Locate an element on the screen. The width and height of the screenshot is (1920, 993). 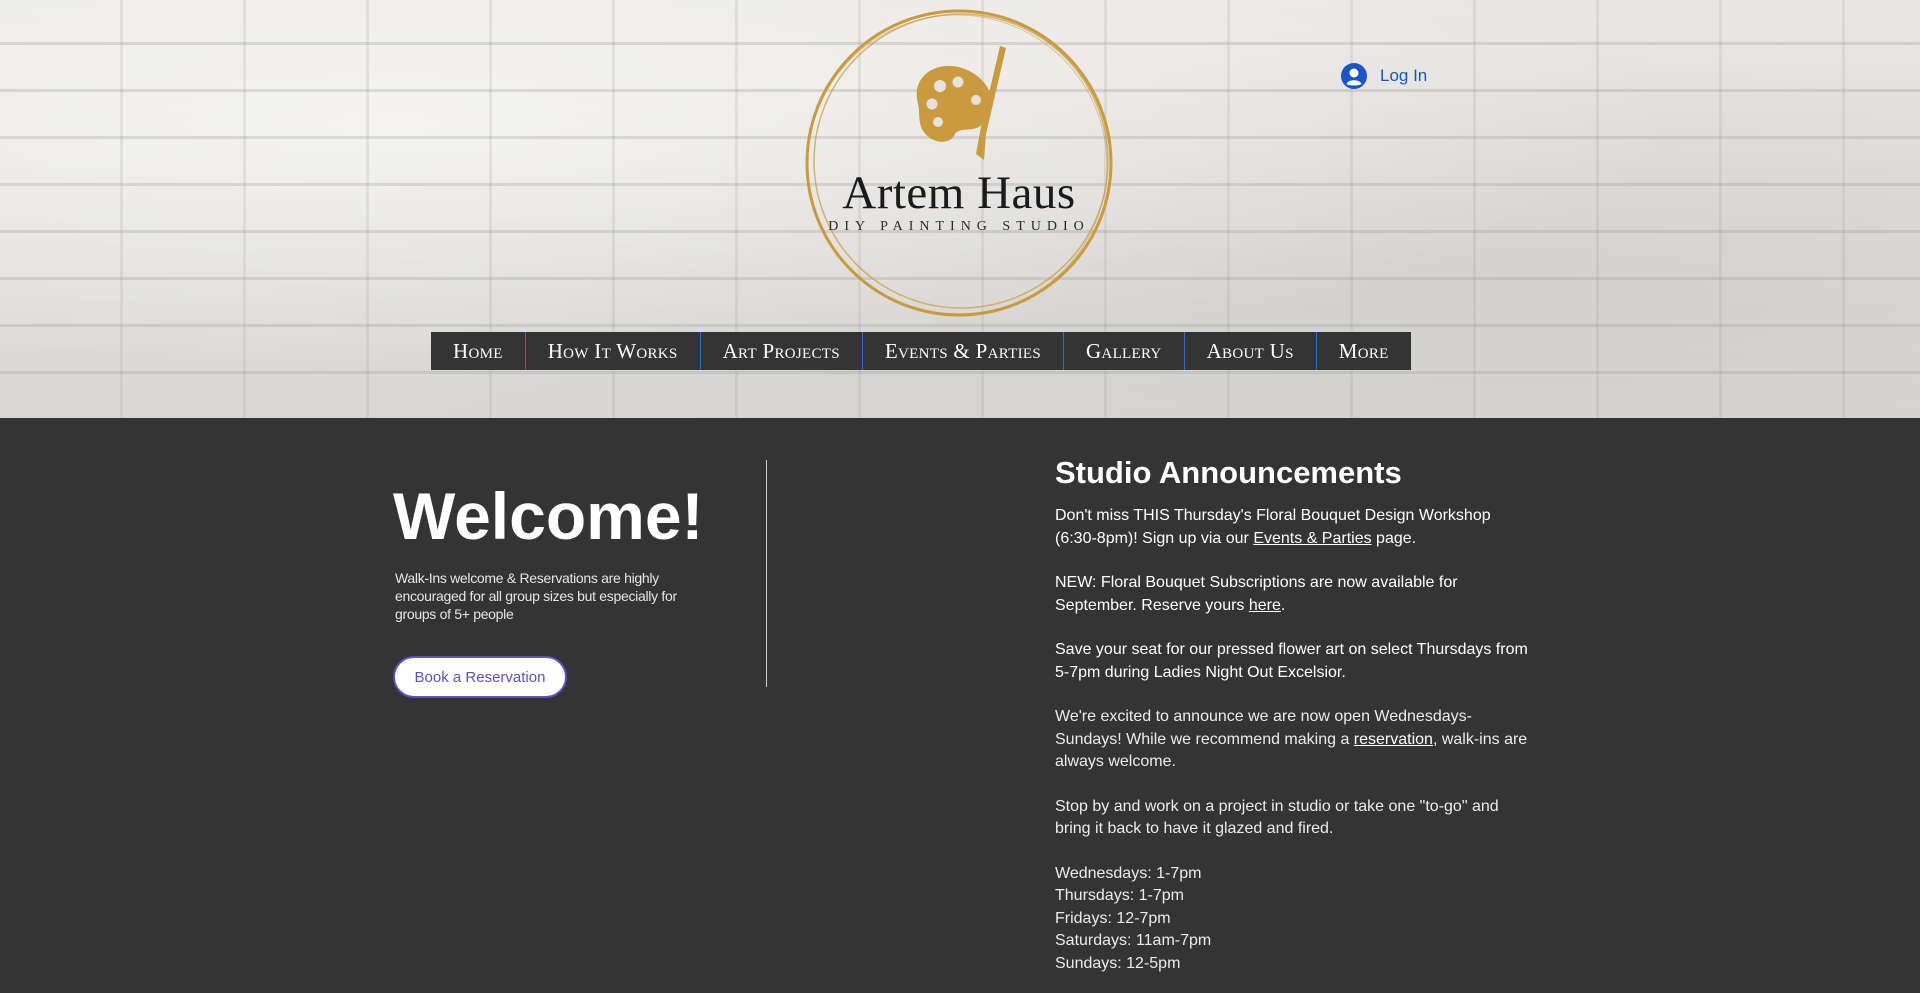
subscriptions-here-link: here is located at coordinates (1265, 605).